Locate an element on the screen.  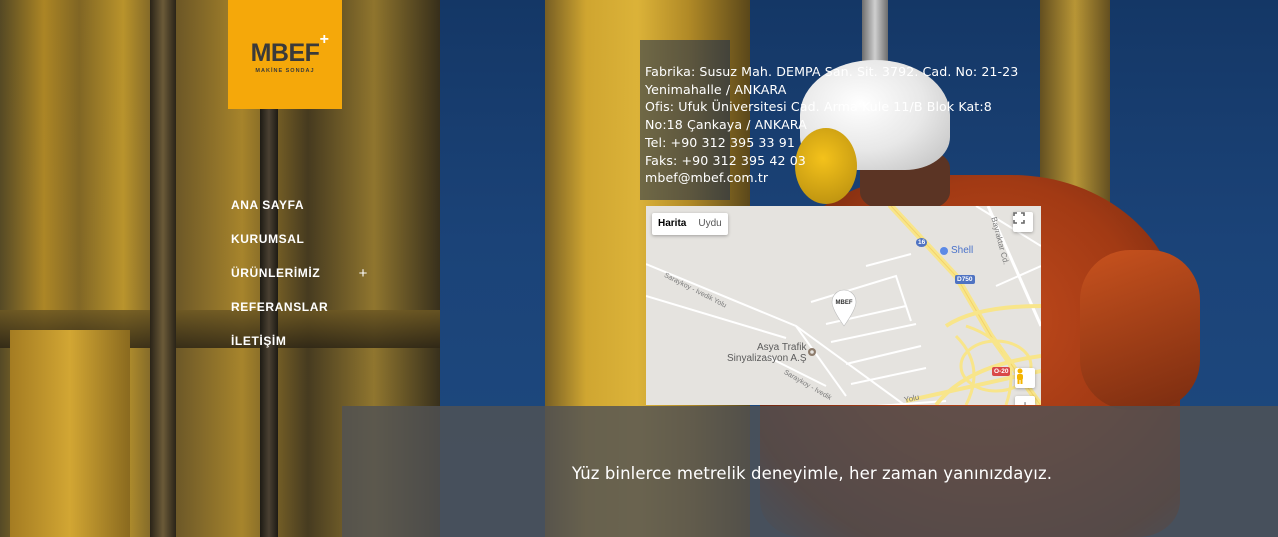
phone-number: Tel: +90 312 395 33 91 is located at coordinates (855, 143).